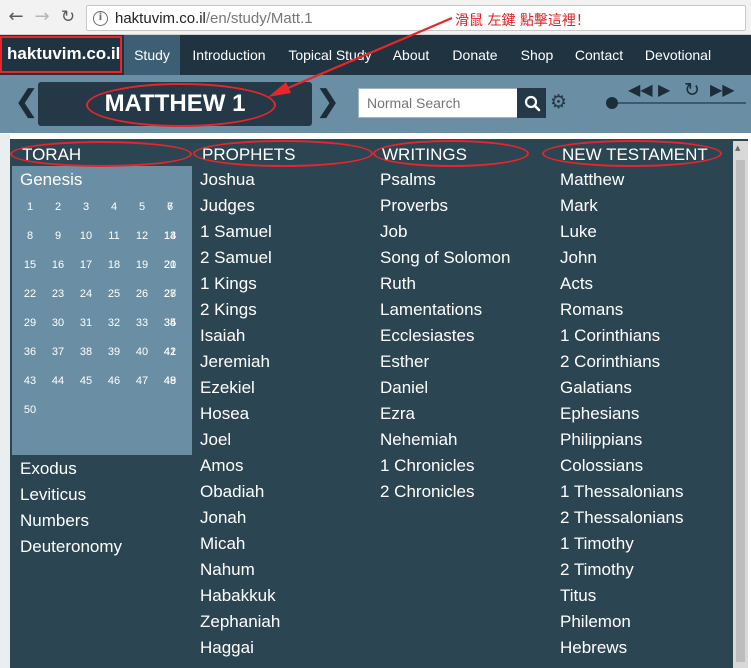 This screenshot has height=668, width=751. Describe the element at coordinates (30, 265) in the screenshot. I see `chapter-link: 15` at that location.